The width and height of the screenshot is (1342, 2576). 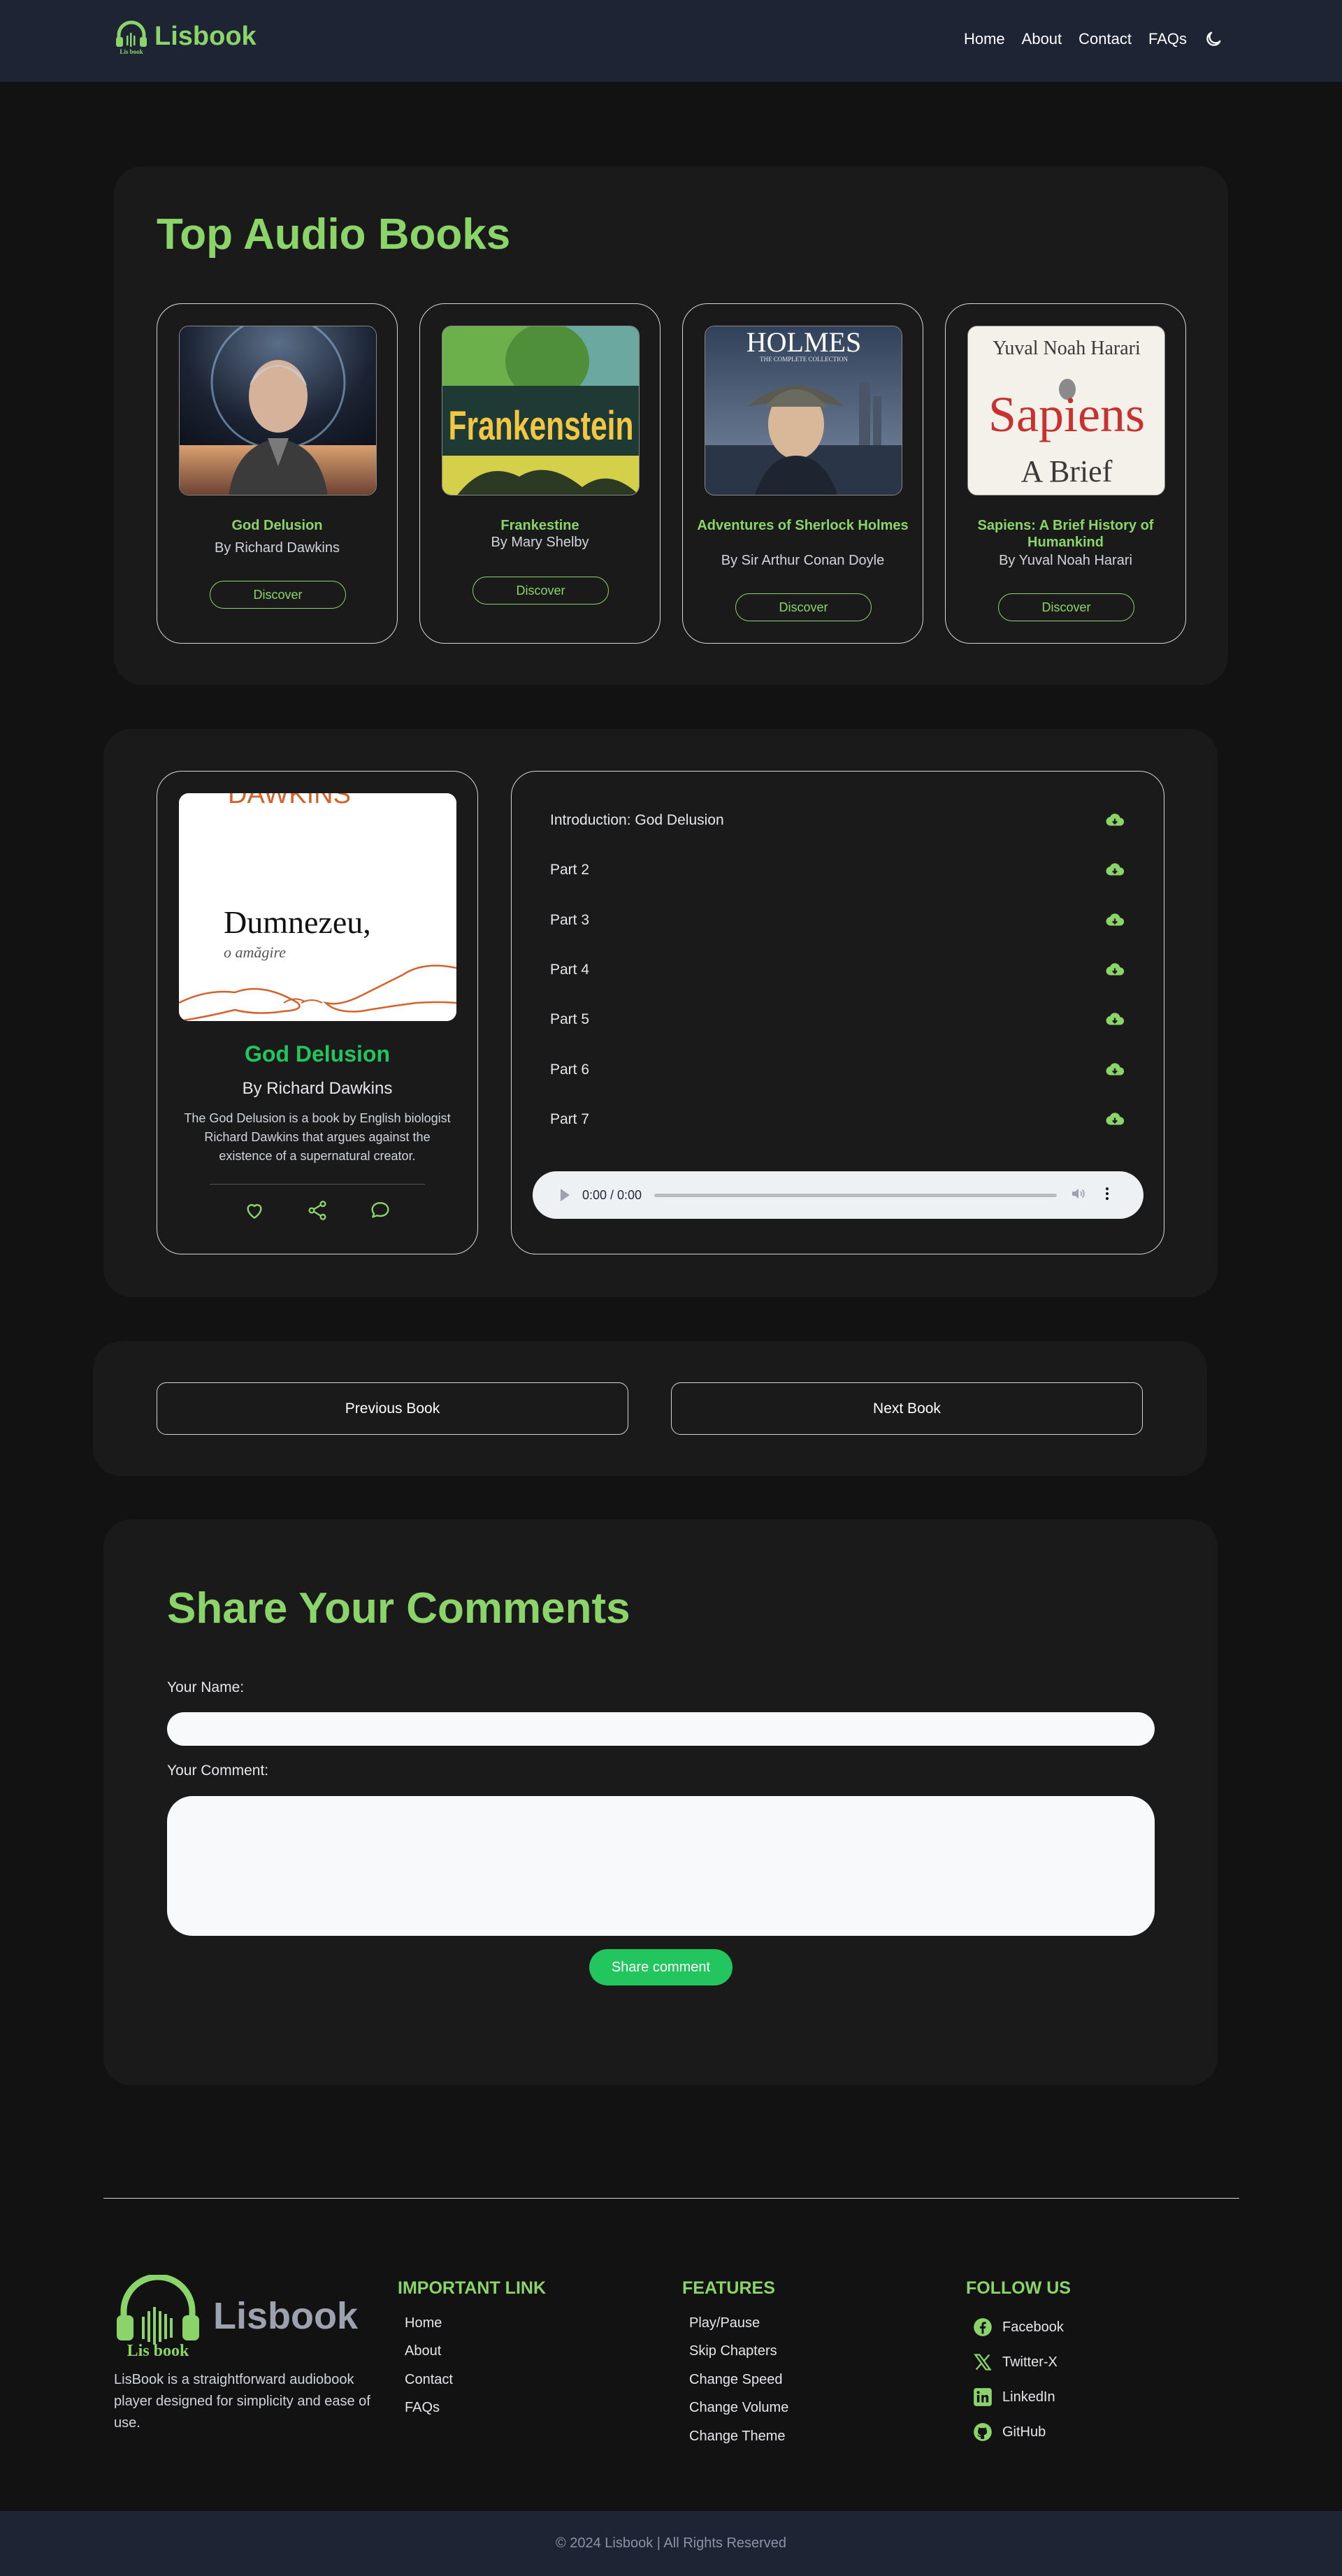 What do you see at coordinates (565, 1195) in the screenshot?
I see `play-icon` at bounding box center [565, 1195].